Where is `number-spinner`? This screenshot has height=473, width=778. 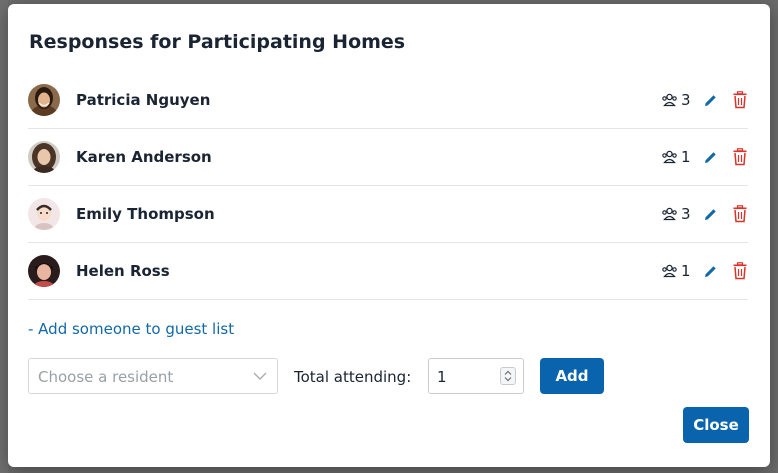
number-spinner is located at coordinates (508, 376).